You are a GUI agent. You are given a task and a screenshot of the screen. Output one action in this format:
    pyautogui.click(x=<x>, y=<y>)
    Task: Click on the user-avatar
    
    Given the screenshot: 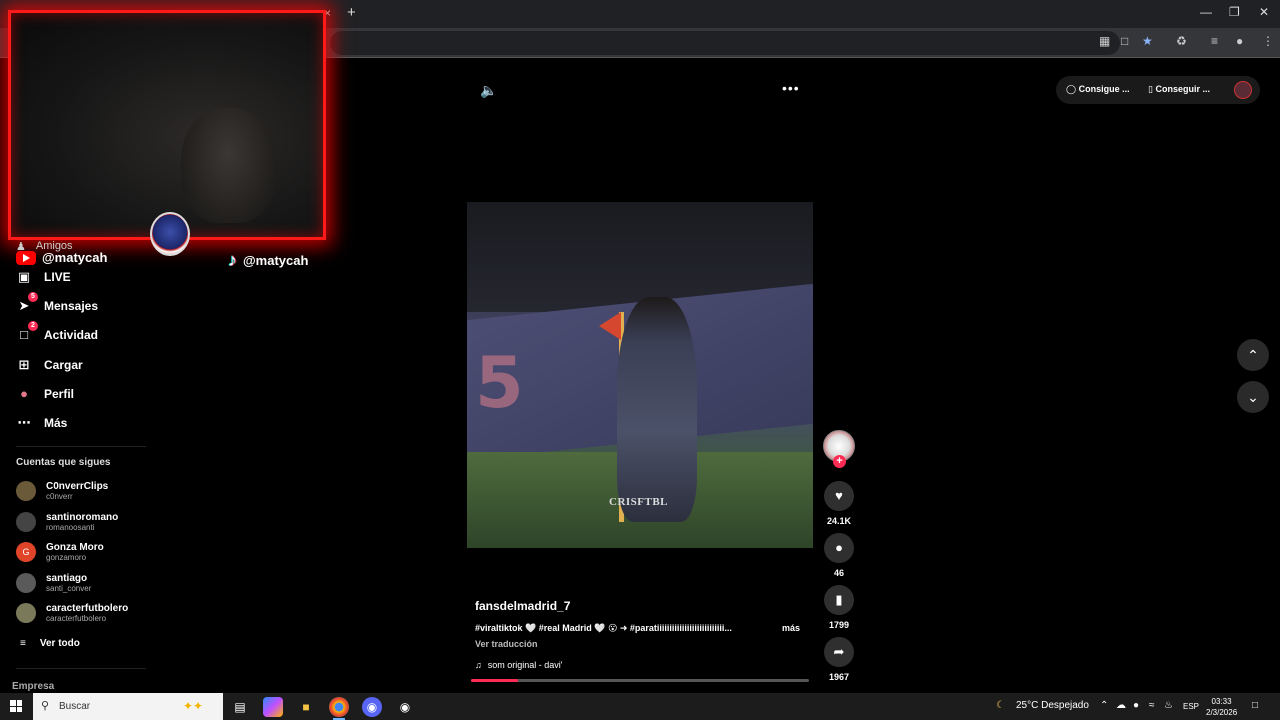 What is the action you would take?
    pyautogui.click(x=1243, y=90)
    